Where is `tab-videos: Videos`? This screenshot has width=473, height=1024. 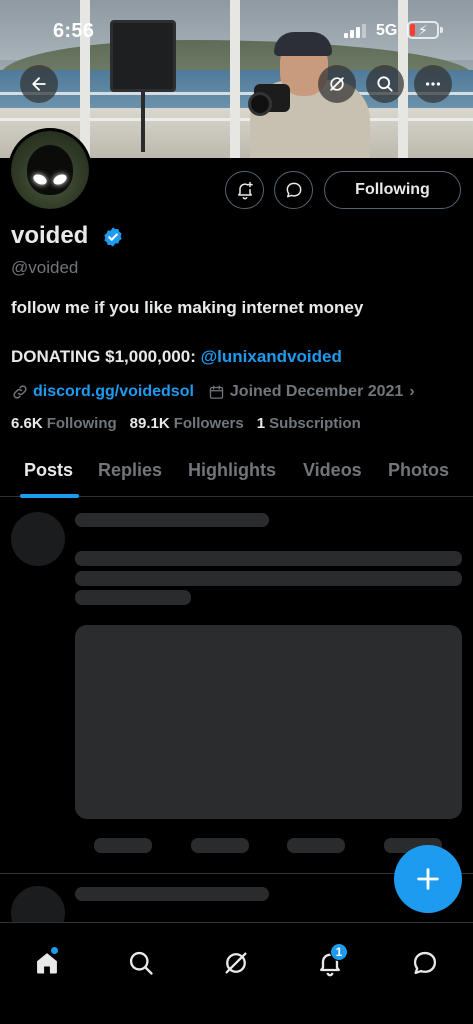
tab-videos: Videos is located at coordinates (332, 470).